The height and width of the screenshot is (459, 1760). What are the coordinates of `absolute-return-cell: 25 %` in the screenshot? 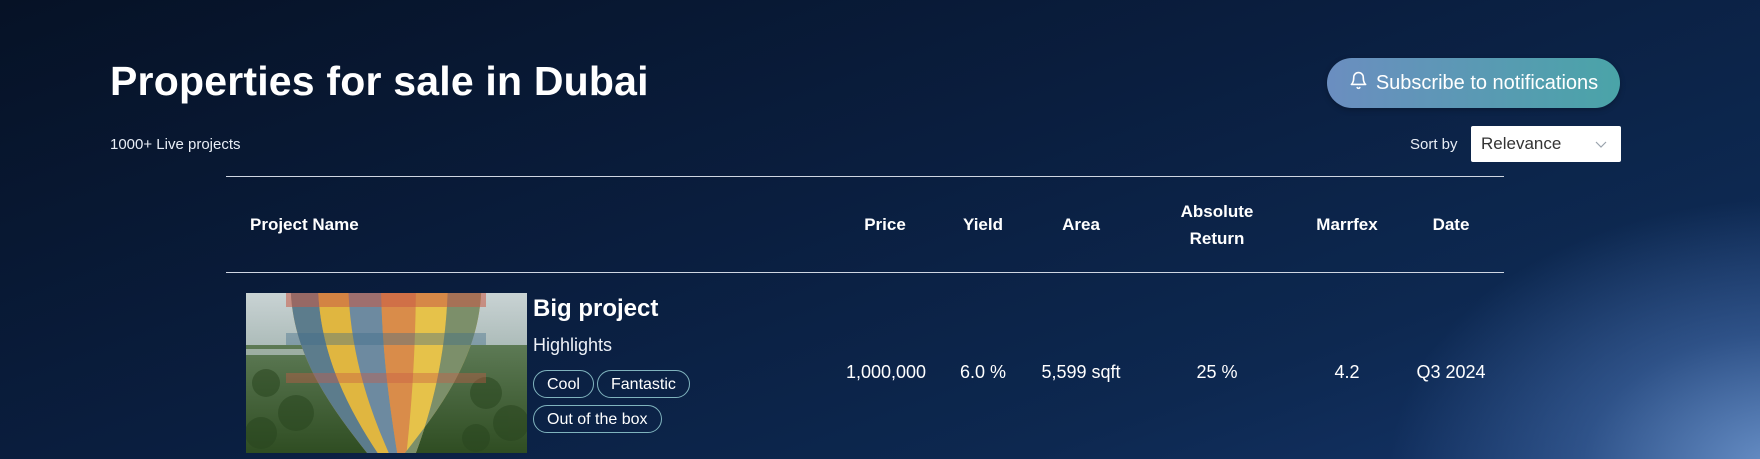 It's located at (1217, 372).